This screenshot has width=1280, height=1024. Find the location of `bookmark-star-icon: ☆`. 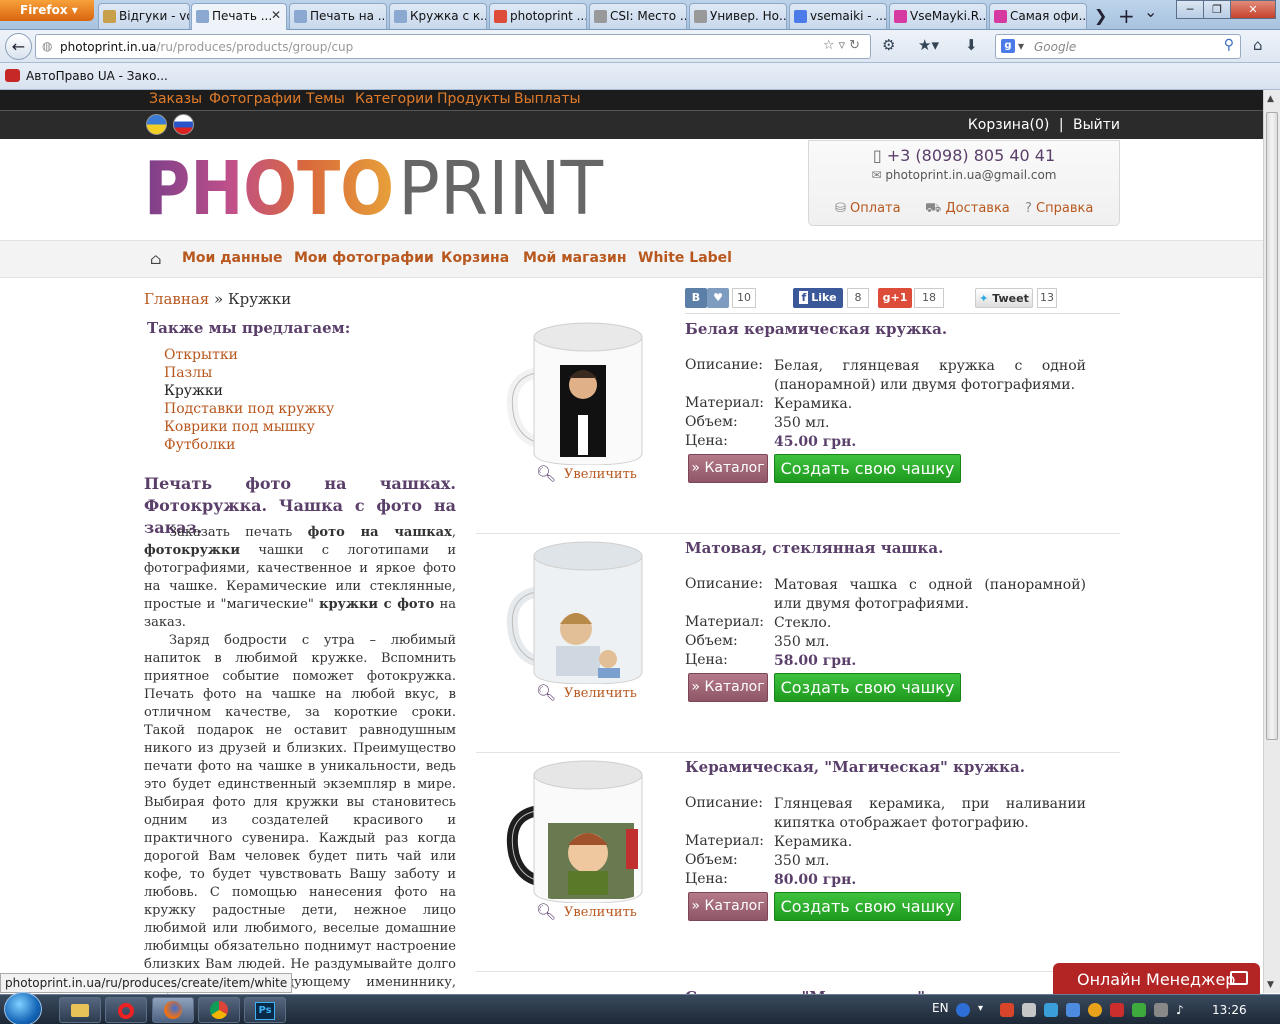

bookmark-star-icon: ☆ is located at coordinates (831, 45).